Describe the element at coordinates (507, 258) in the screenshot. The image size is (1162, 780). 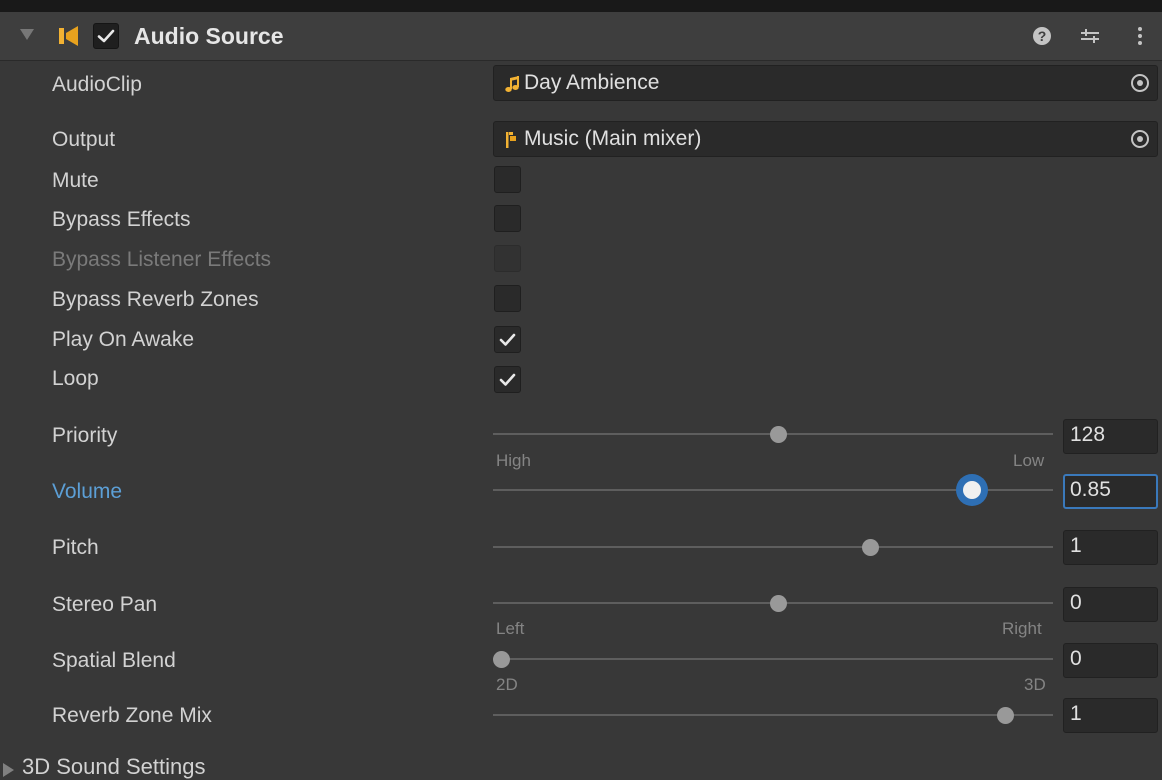
I see `bypass-listener-effects-checkbox` at that location.